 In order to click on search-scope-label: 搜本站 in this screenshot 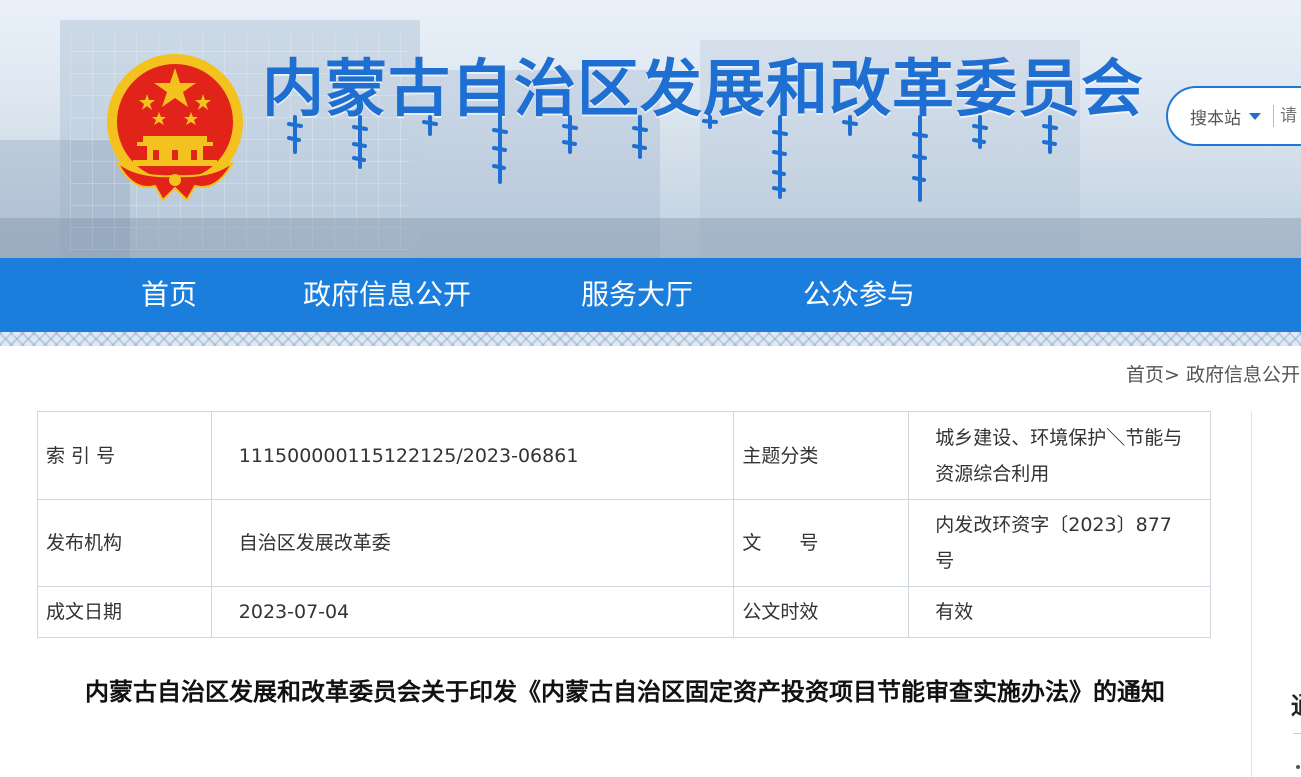, I will do `click(1215, 116)`.